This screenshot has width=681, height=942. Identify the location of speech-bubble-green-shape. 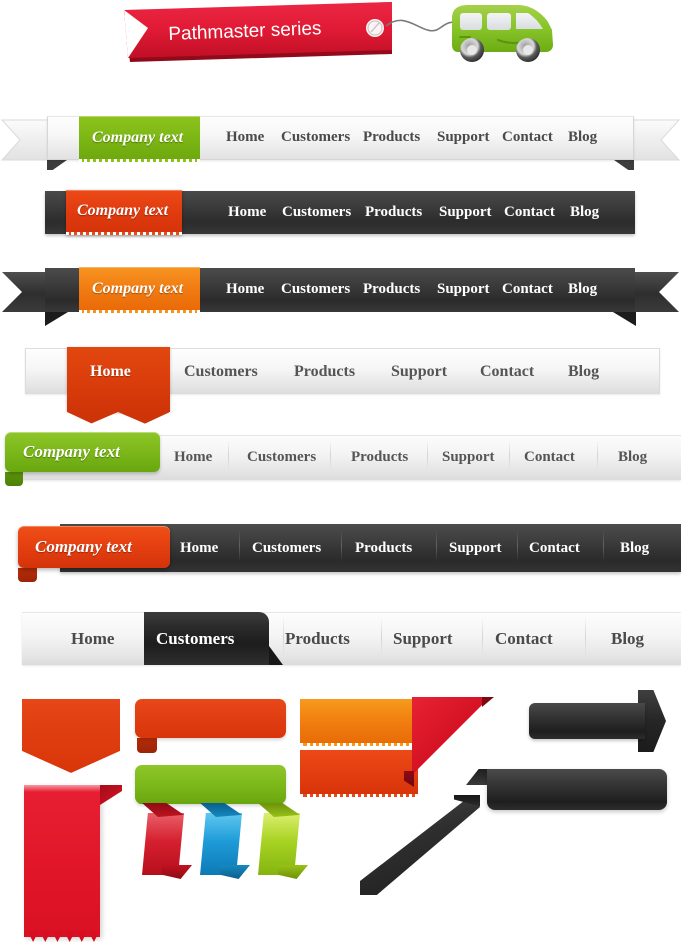
(210, 784).